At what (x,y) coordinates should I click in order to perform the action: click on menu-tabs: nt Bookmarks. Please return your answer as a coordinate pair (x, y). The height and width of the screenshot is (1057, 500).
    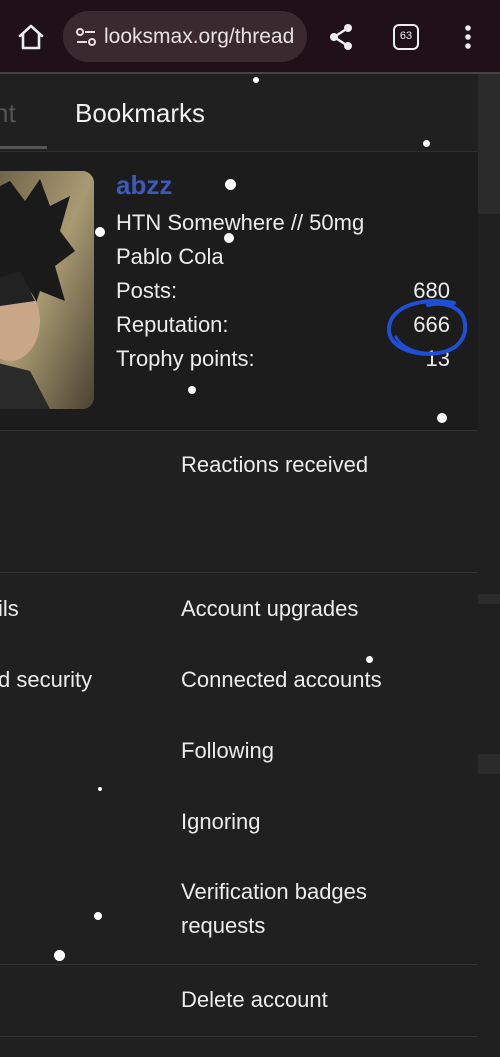
    Looking at the image, I should click on (239, 113).